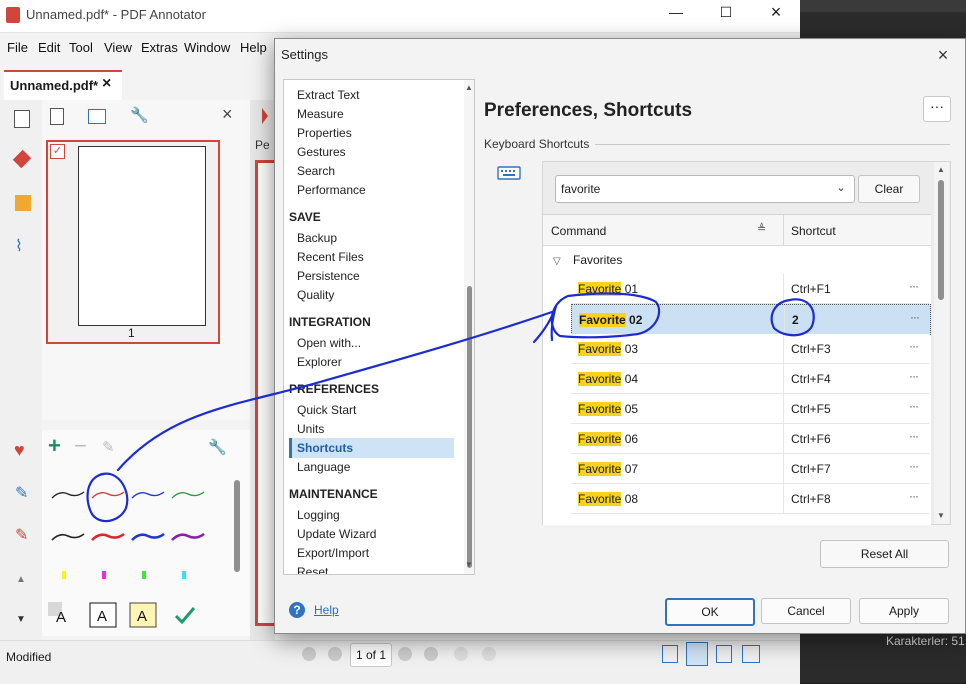 The height and width of the screenshot is (684, 966). What do you see at coordinates (97, 116) in the screenshot?
I see `book-icon` at bounding box center [97, 116].